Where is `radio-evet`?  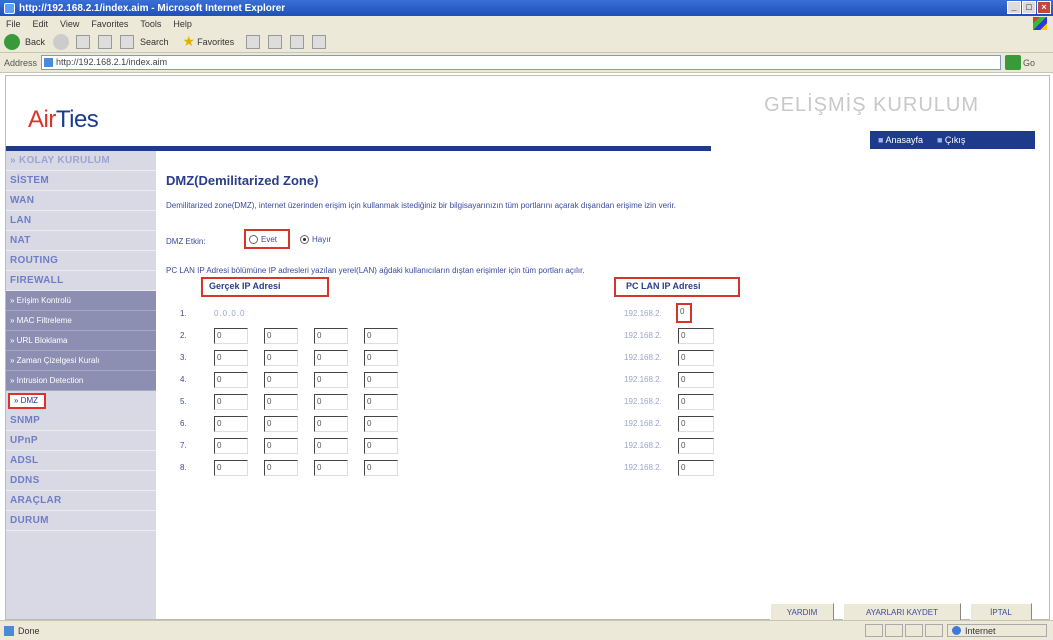 radio-evet is located at coordinates (253, 239).